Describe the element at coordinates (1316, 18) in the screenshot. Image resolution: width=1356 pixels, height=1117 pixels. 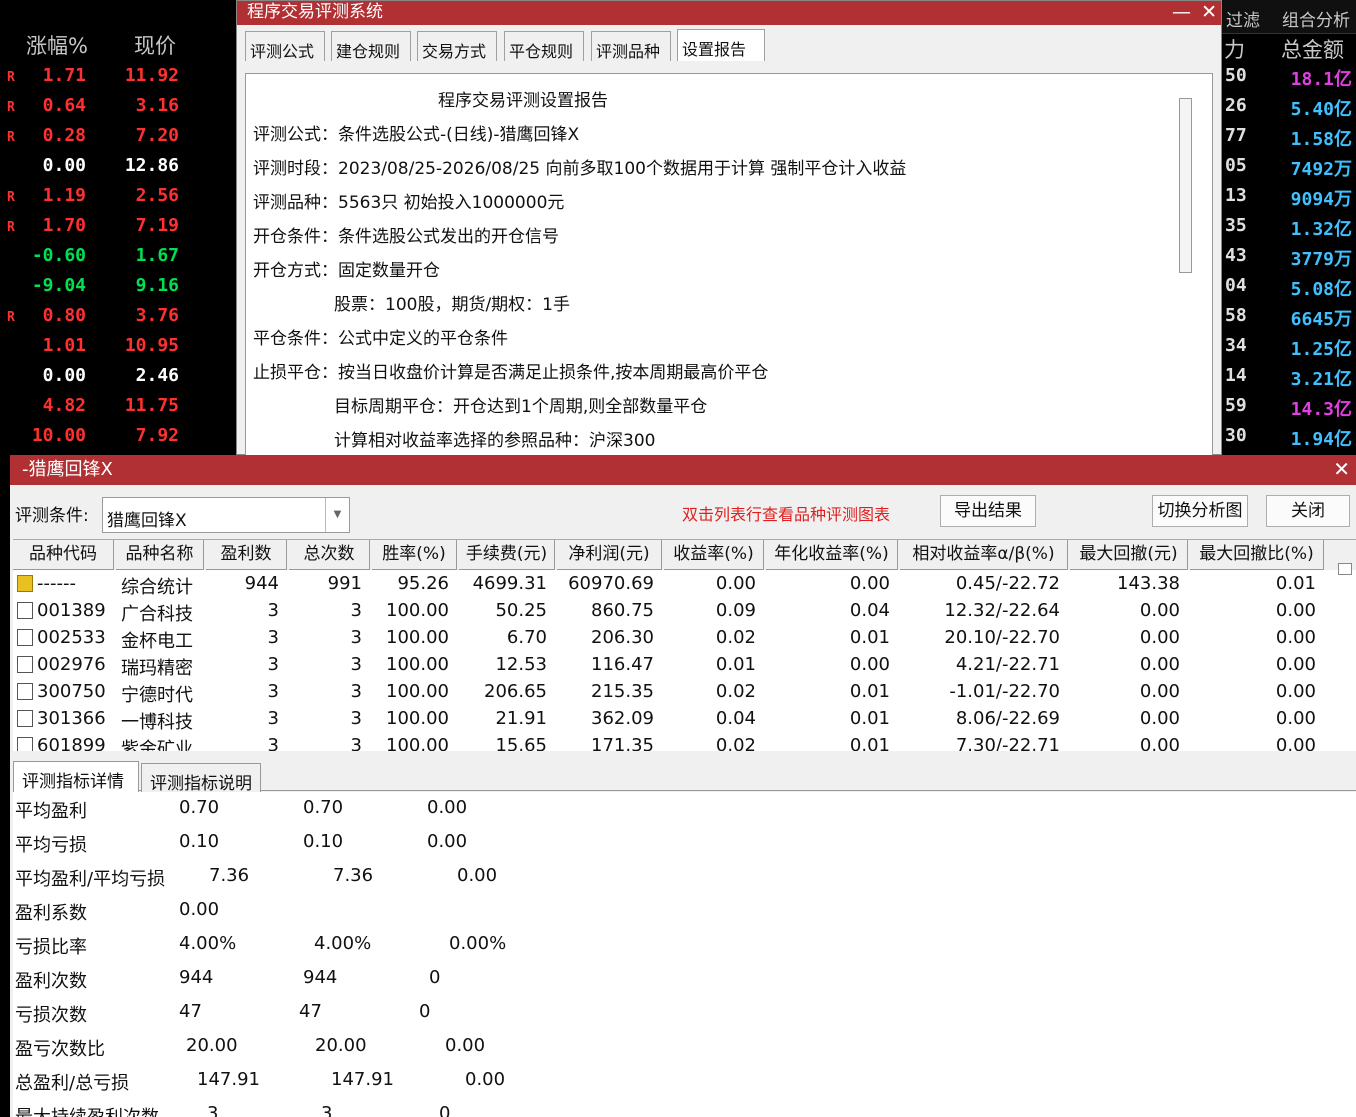
I see `tab-portfolio-analysis: 组合分析` at that location.